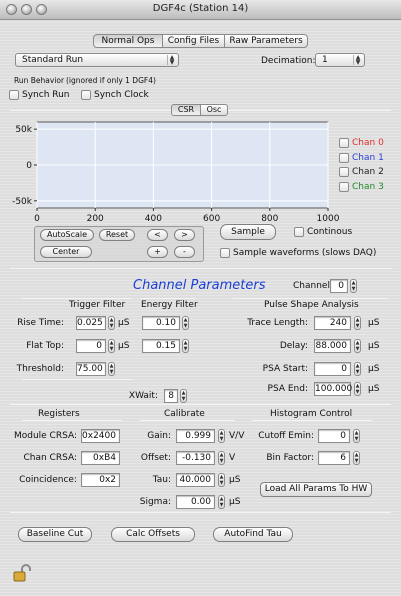  What do you see at coordinates (14, 95) in the screenshot?
I see `synch-run-checkbox` at bounding box center [14, 95].